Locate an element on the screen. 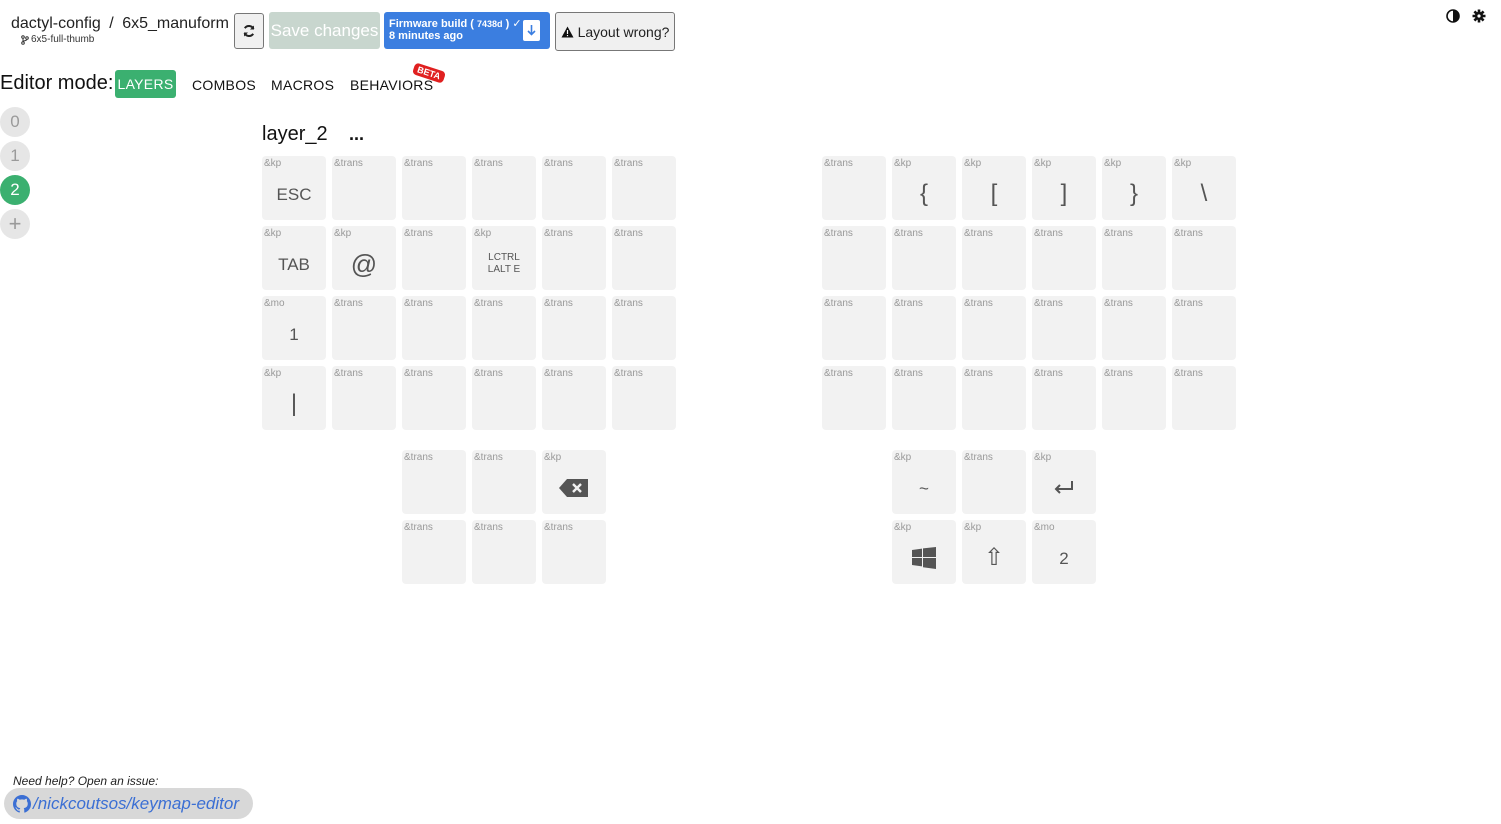 This screenshot has height=824, width=1501. key: &kp ~ is located at coordinates (924, 482).